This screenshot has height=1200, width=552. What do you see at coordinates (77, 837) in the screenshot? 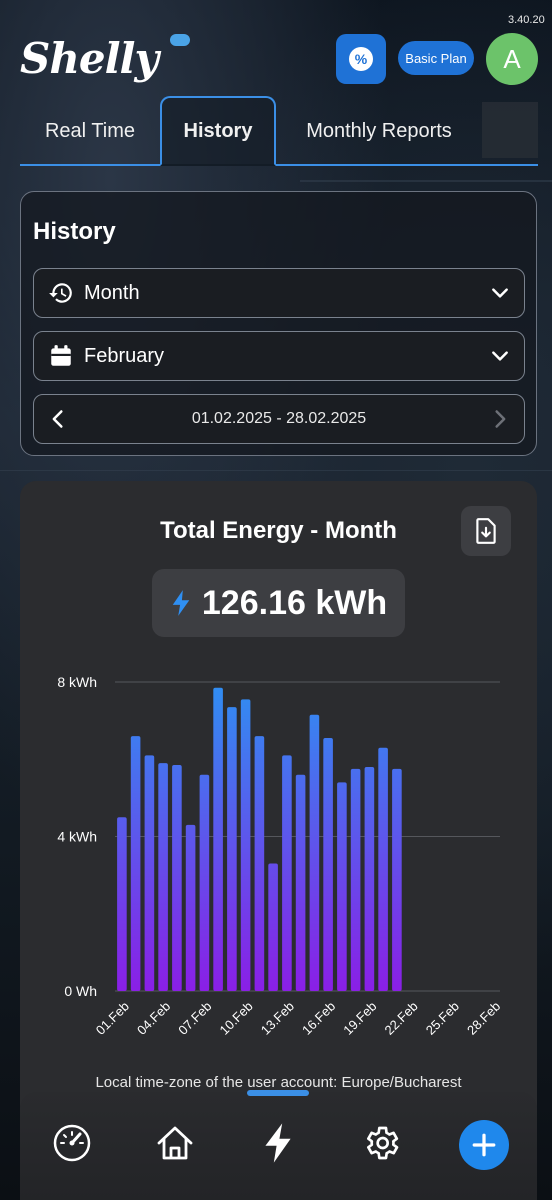
I see `y-tick-label: 4 kWh` at bounding box center [77, 837].